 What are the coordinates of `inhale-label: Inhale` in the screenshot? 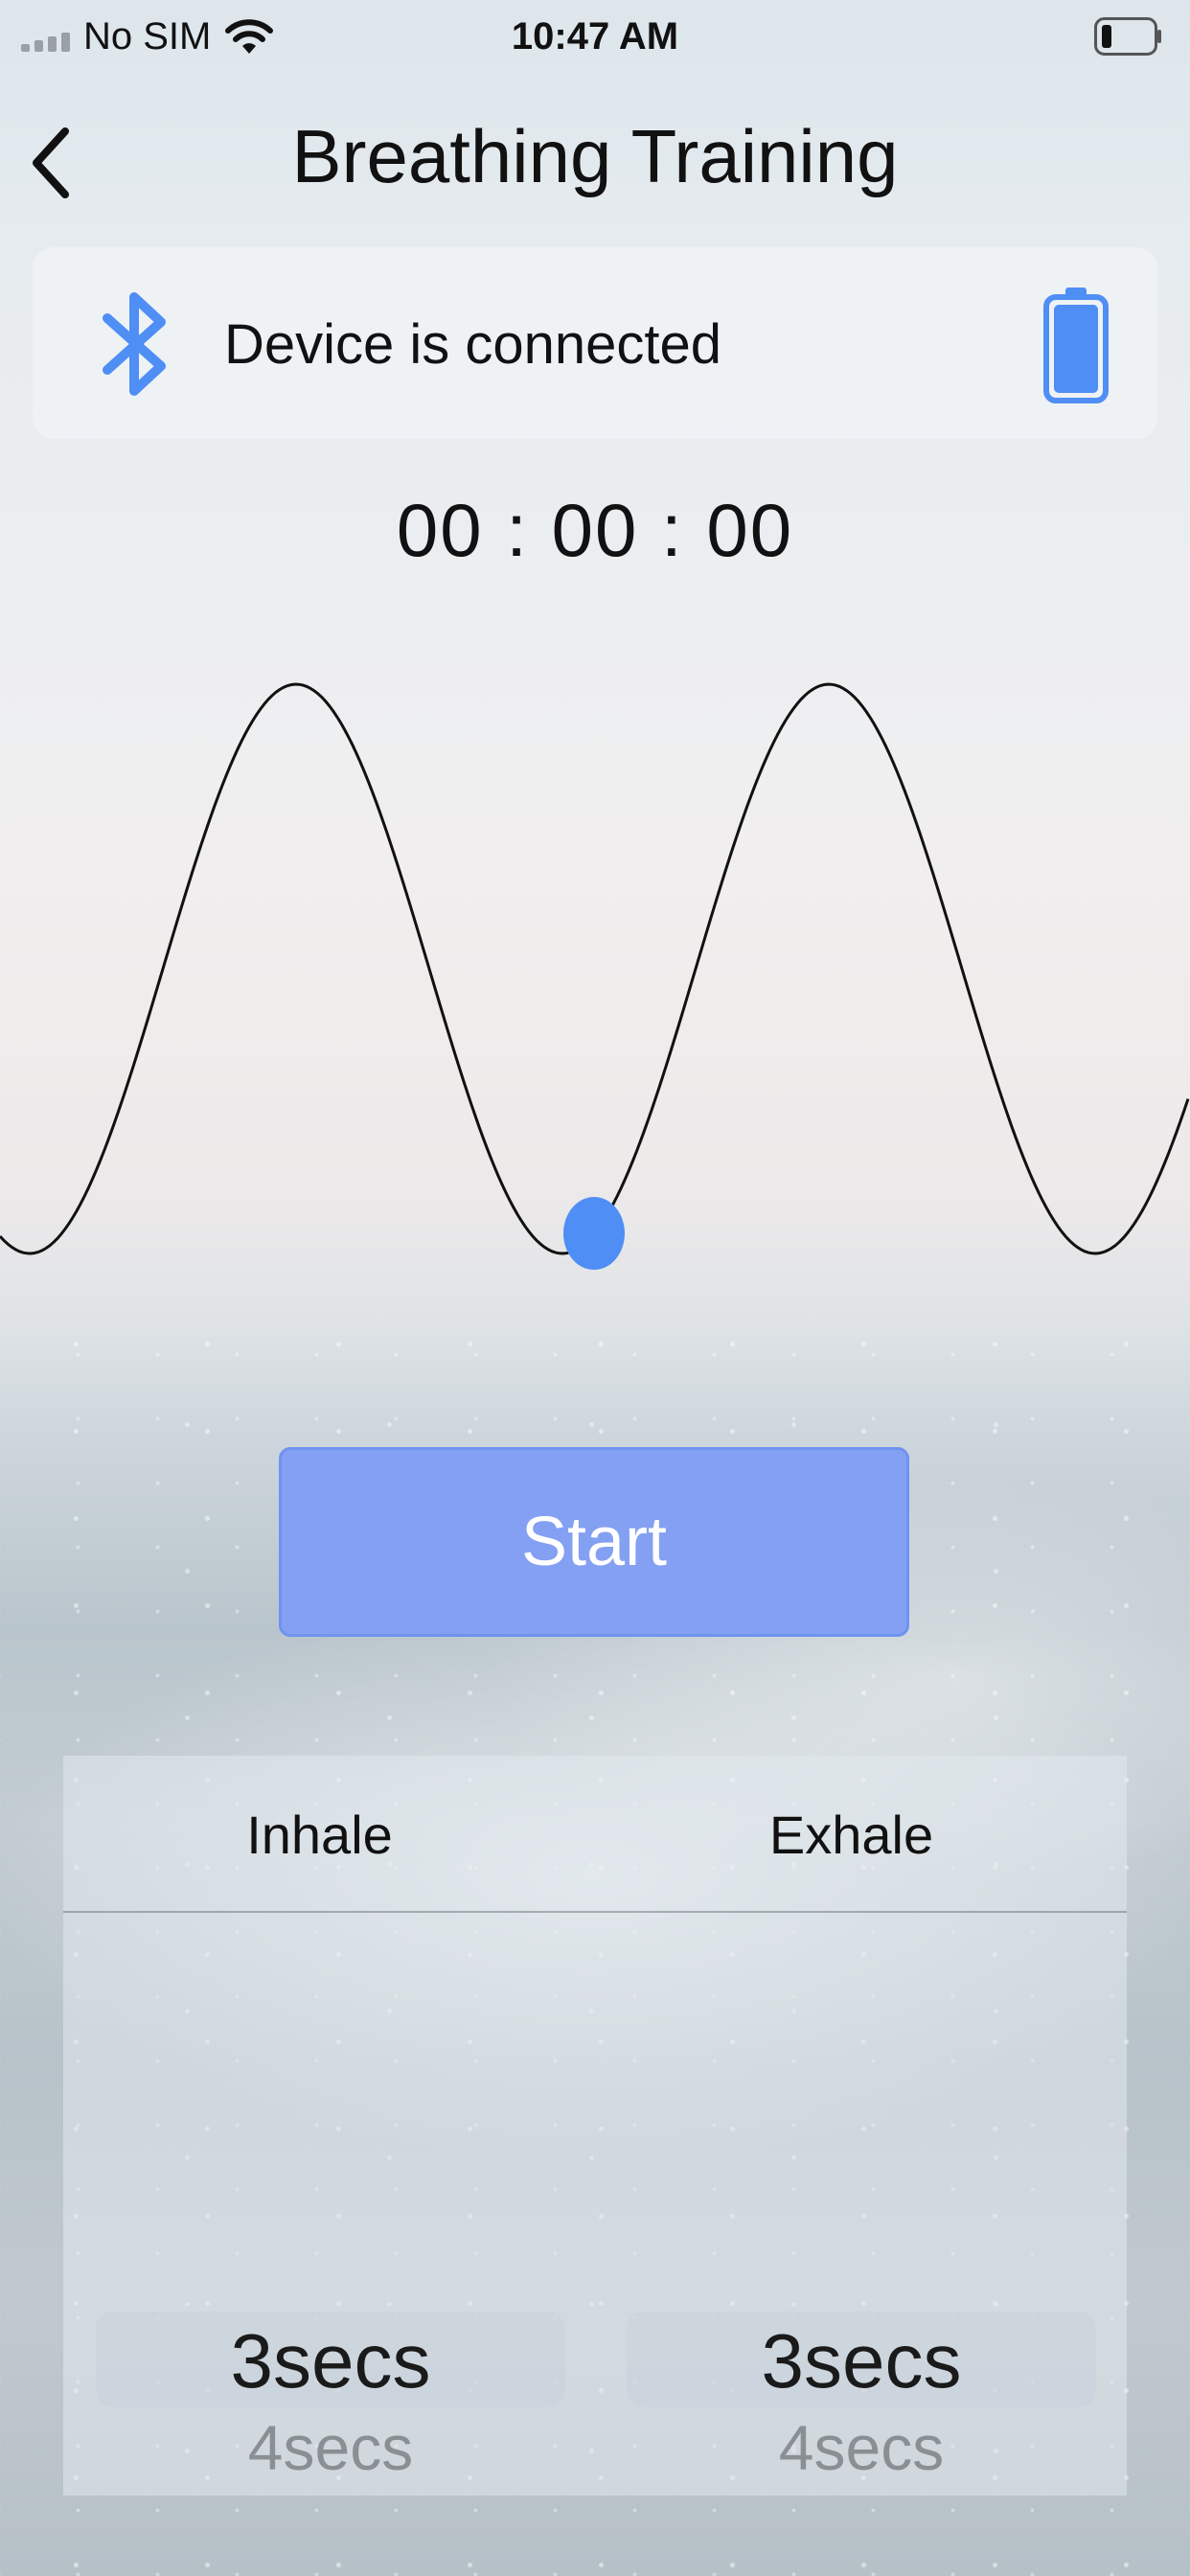 It's located at (319, 1835).